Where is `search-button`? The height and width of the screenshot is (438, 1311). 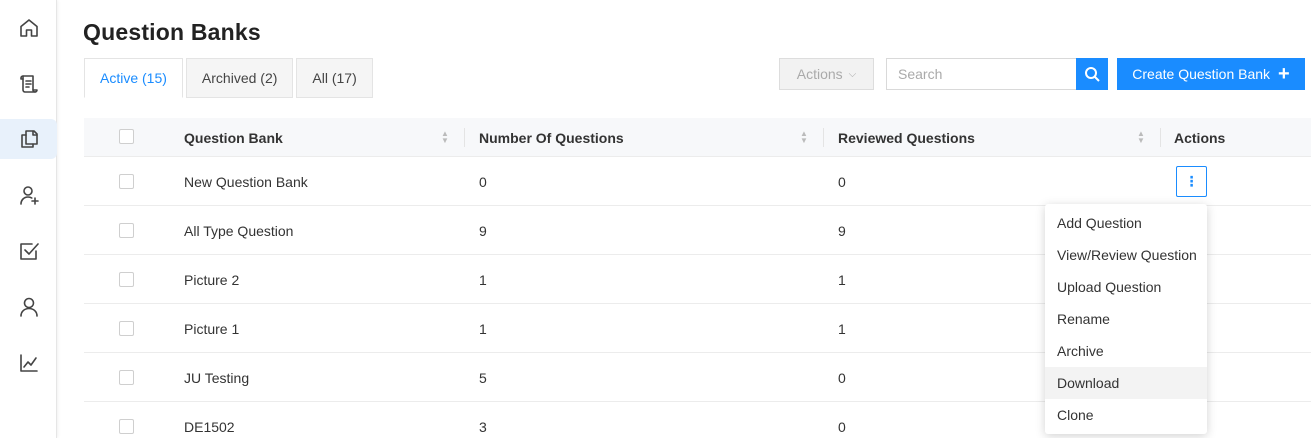
search-button is located at coordinates (1092, 74).